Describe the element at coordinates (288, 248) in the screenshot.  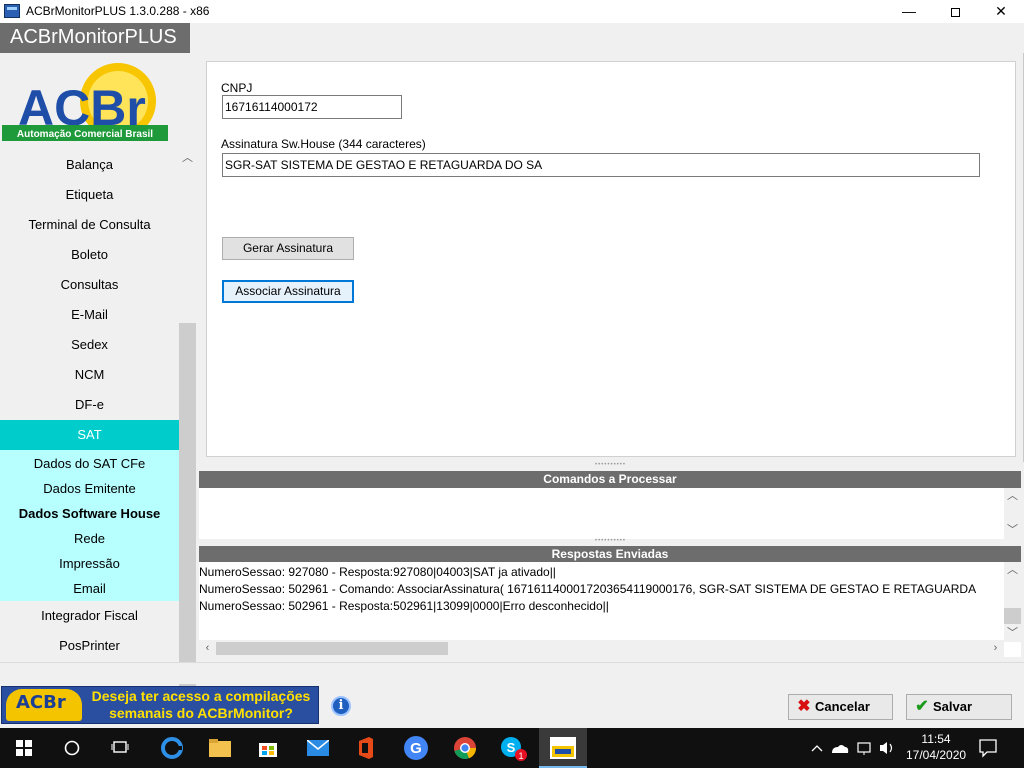
I see `gerar-assinatura-button: Gerar Assinatura` at that location.